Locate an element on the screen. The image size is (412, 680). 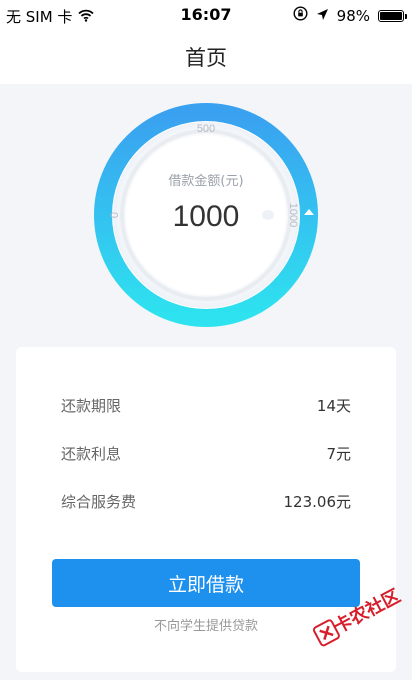
detail-value: 123.06元 is located at coordinates (317, 502).